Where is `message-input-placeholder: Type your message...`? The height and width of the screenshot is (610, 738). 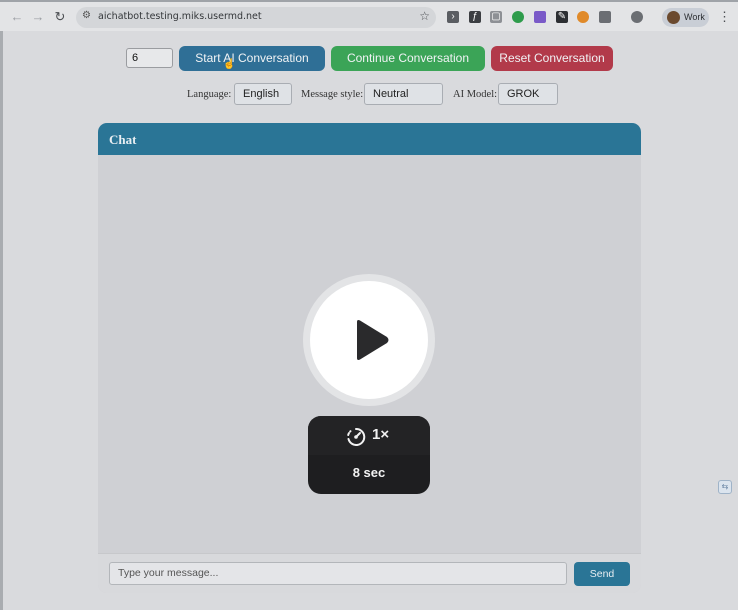 message-input-placeholder: Type your message... is located at coordinates (168, 573).